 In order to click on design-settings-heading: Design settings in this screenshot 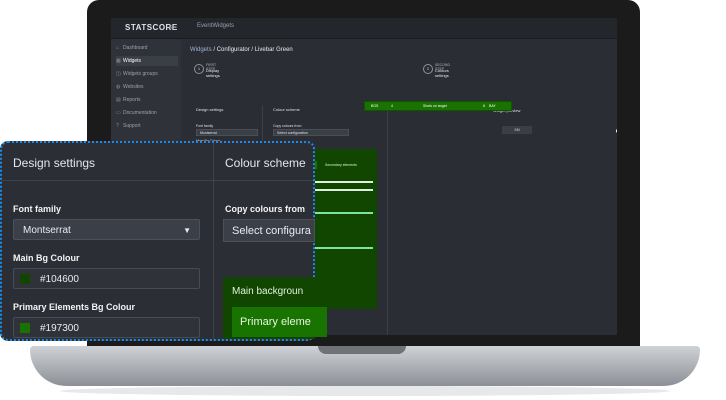, I will do `click(210, 109)`.